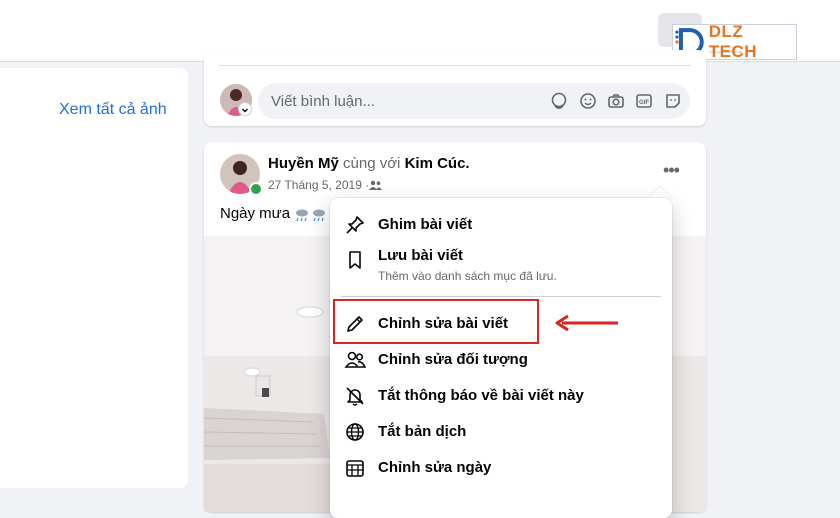 The width and height of the screenshot is (840, 518). Describe the element at coordinates (355, 468) in the screenshot. I see `calendar-icon` at that location.